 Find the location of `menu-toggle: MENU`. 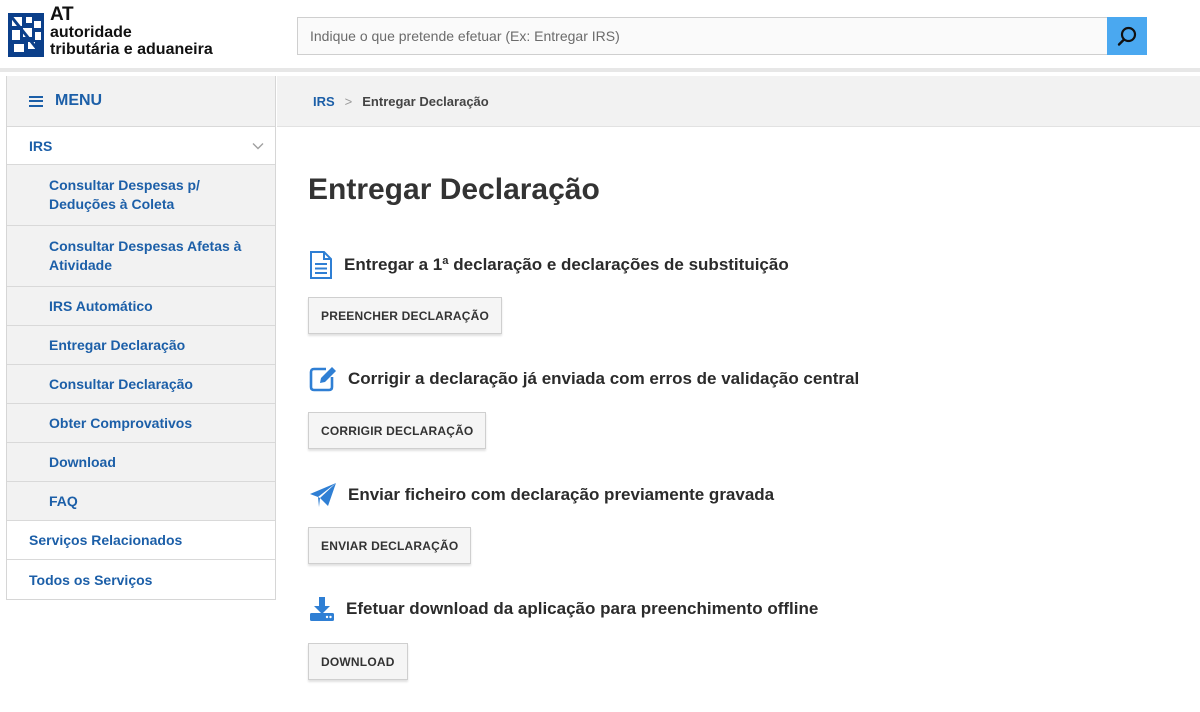

menu-toggle: MENU is located at coordinates (141, 101).